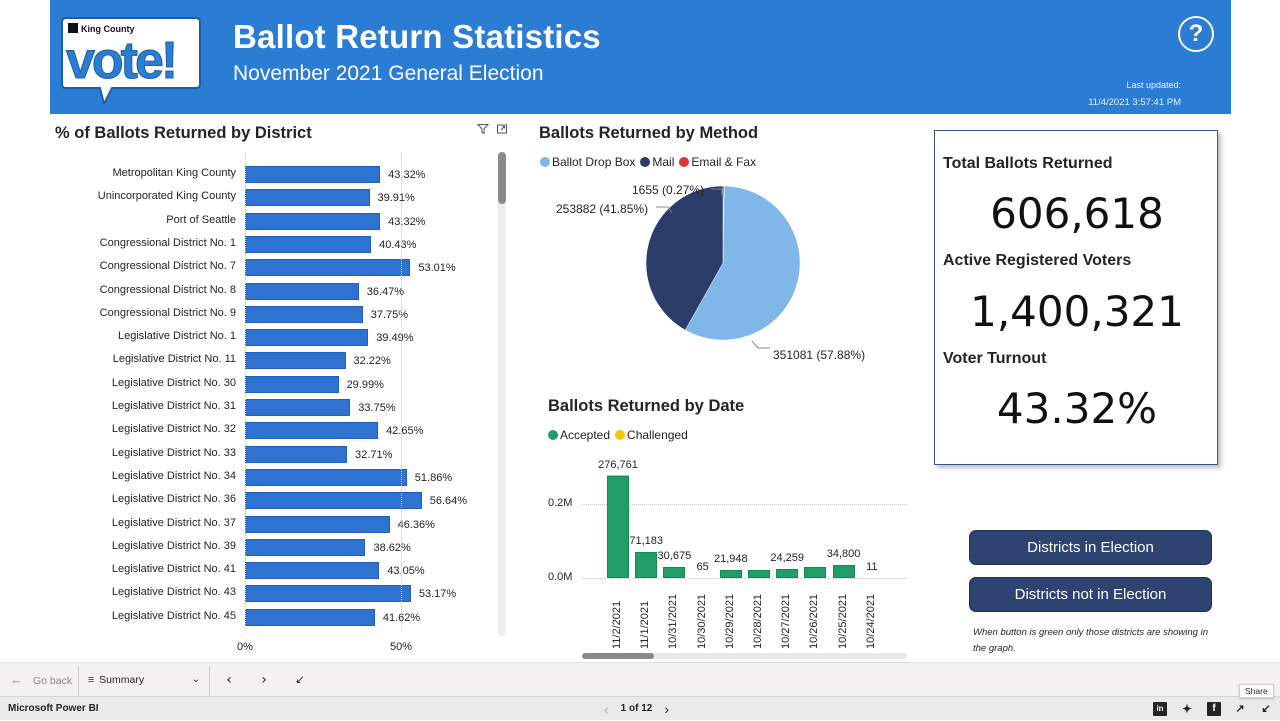 Image resolution: width=1280 pixels, height=721 pixels. I want to click on last-updated-value: 11/4/2021 3:57:41 PM, so click(1134, 102).